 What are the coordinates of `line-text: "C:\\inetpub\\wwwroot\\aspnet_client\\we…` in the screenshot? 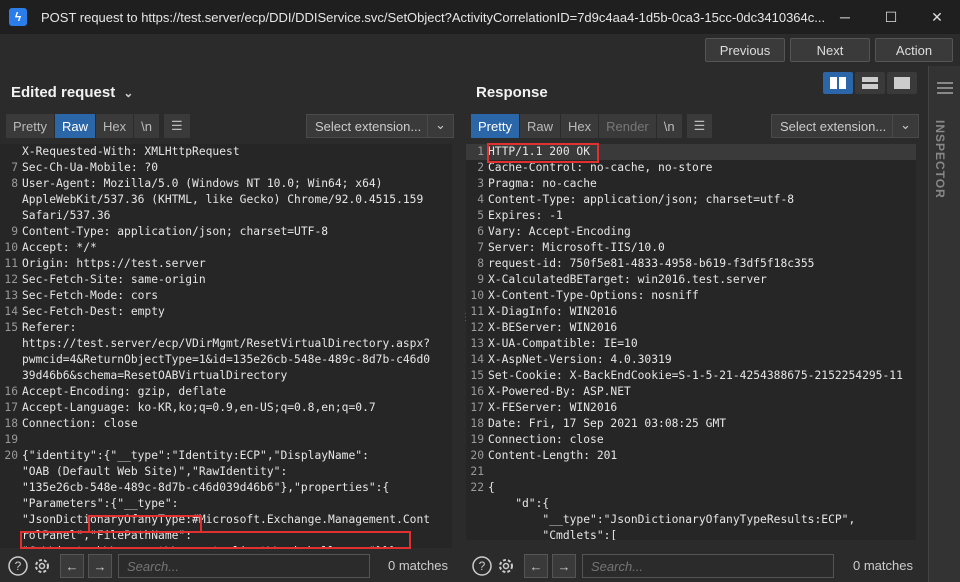 It's located at (209, 546).